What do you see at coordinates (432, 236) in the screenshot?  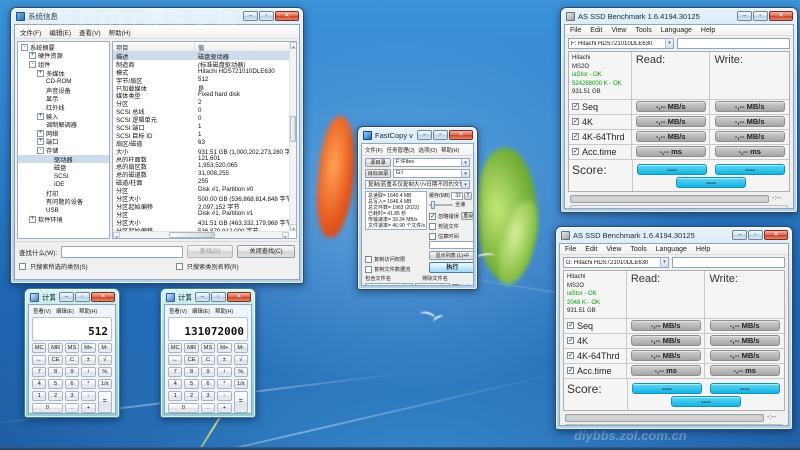 I see `fc-right-option-2-checkbox` at bounding box center [432, 236].